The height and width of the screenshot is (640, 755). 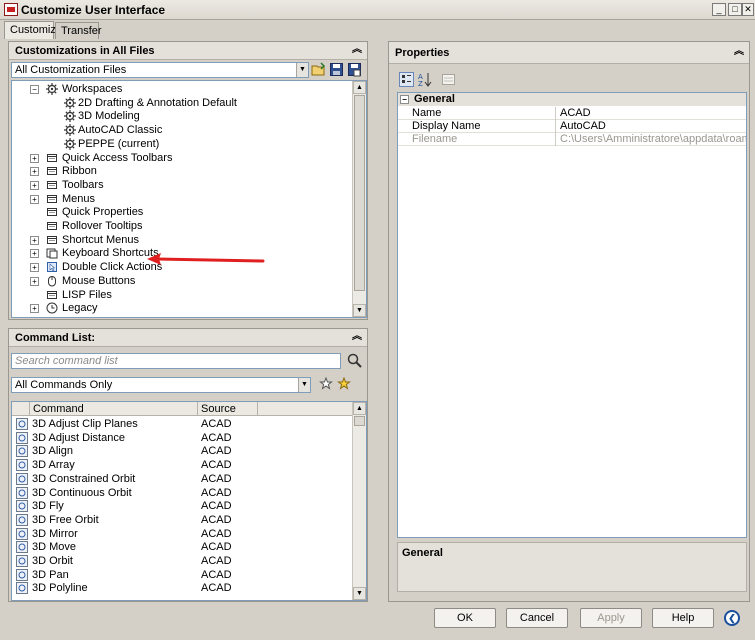 I want to click on ok-button: OK, so click(x=465, y=618).